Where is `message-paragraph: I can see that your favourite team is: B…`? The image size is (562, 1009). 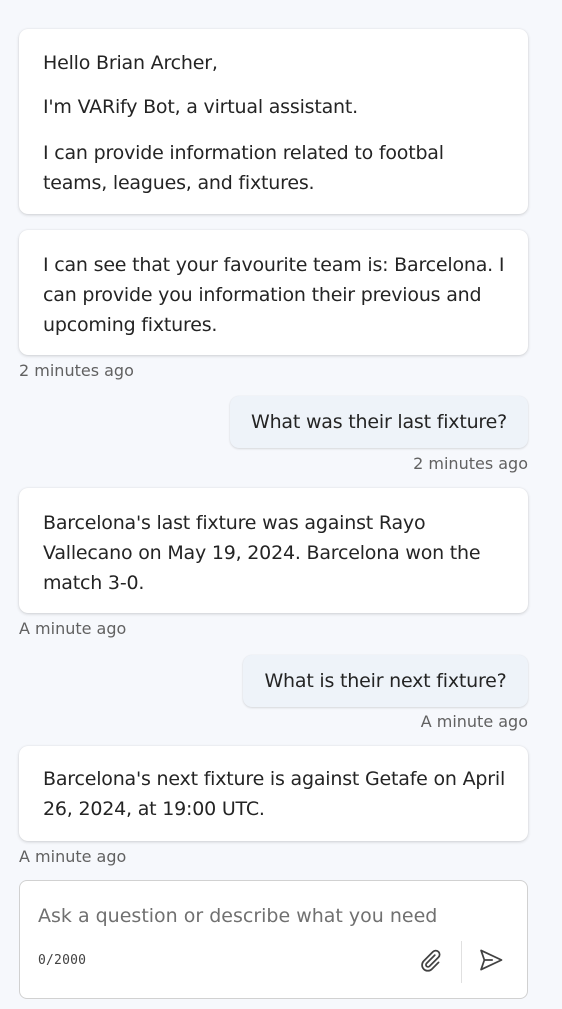
message-paragraph: I can see that your favourite team is: B… is located at coordinates (274, 295).